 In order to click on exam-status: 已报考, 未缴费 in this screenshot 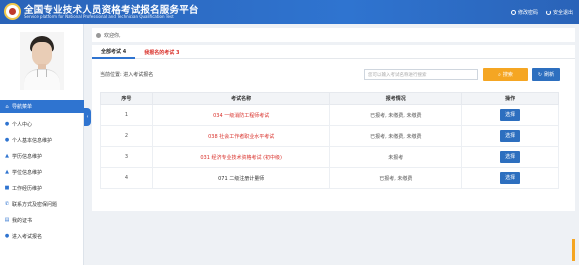, I will do `click(396, 178)`.